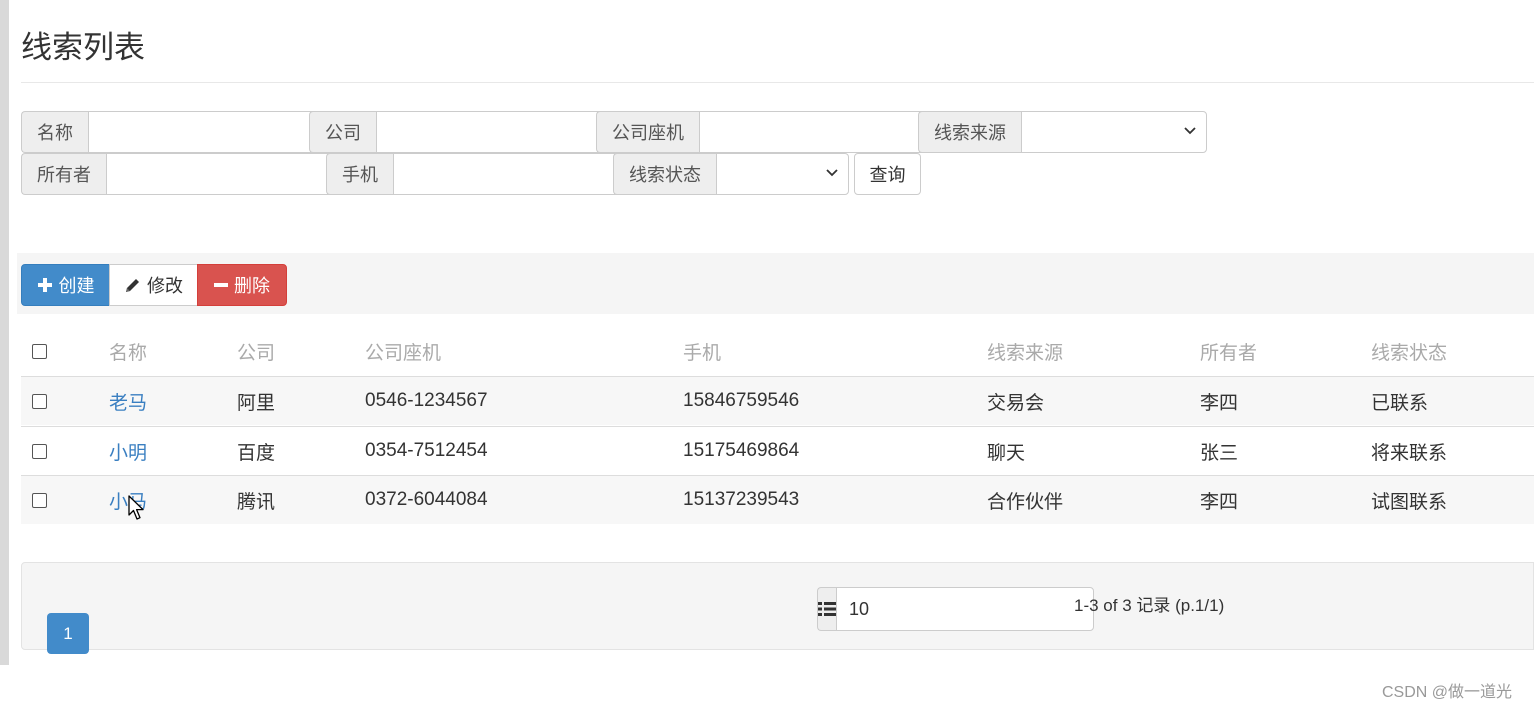 The height and width of the screenshot is (707, 1534). I want to click on table-header-row: 名称 公司 公司座机 手机 线索来源 所有者 线索状态, so click(777, 351).